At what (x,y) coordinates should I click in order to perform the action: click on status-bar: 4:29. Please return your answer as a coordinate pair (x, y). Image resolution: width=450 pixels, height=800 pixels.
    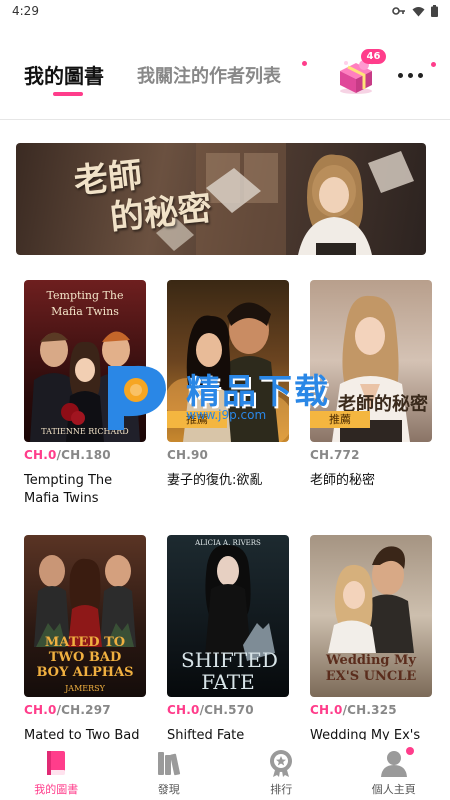
    Looking at the image, I should click on (225, 11).